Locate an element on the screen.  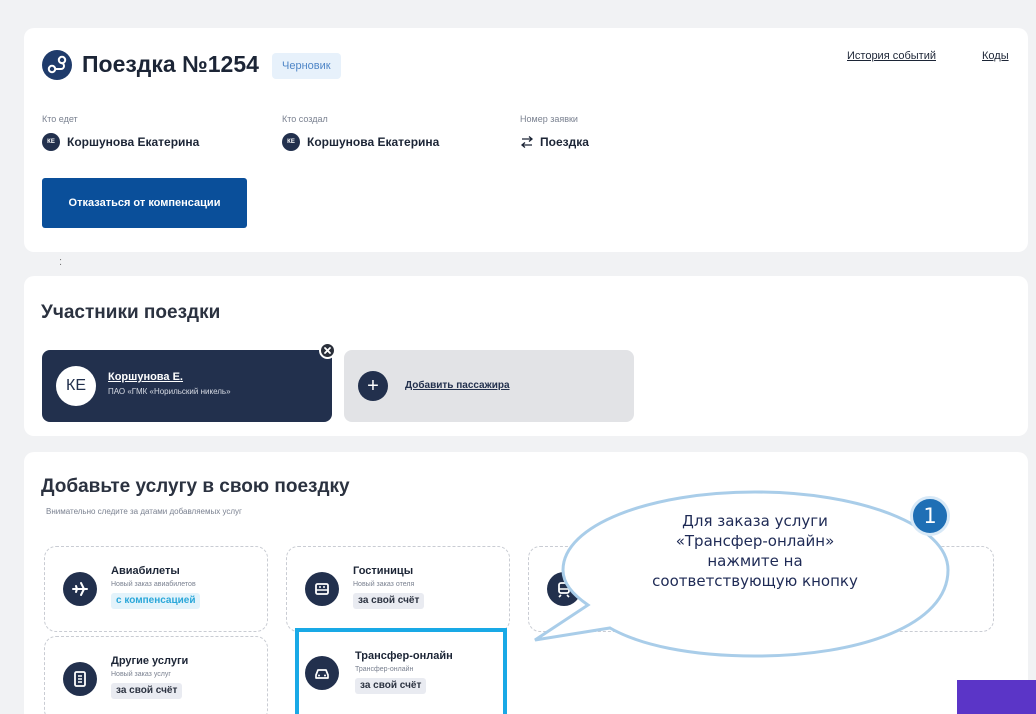
service-hotels-button: Гостиницы Новый заказ отеля за свой счёт is located at coordinates (398, 589).